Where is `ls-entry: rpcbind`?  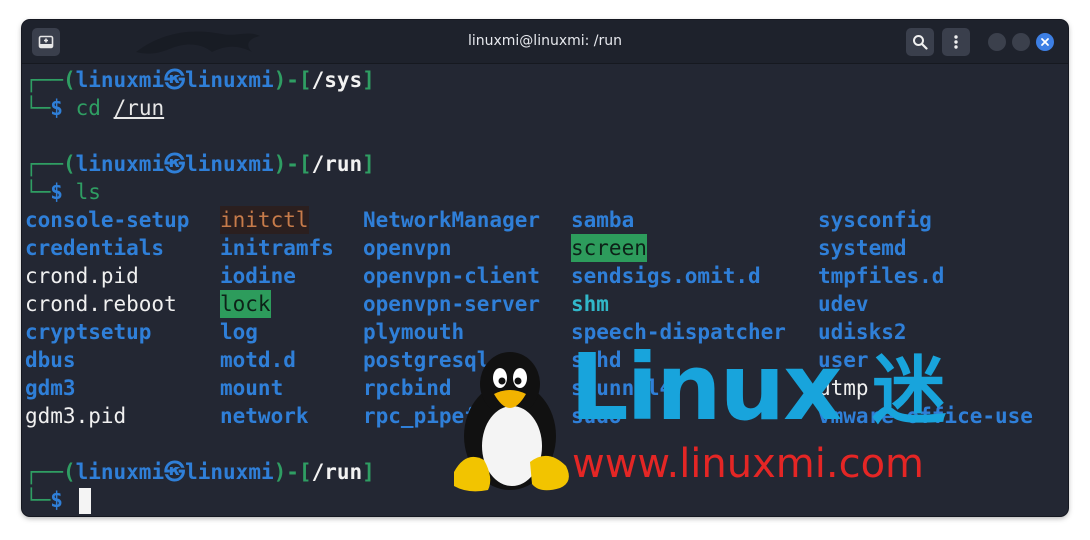 ls-entry: rpcbind is located at coordinates (407, 388).